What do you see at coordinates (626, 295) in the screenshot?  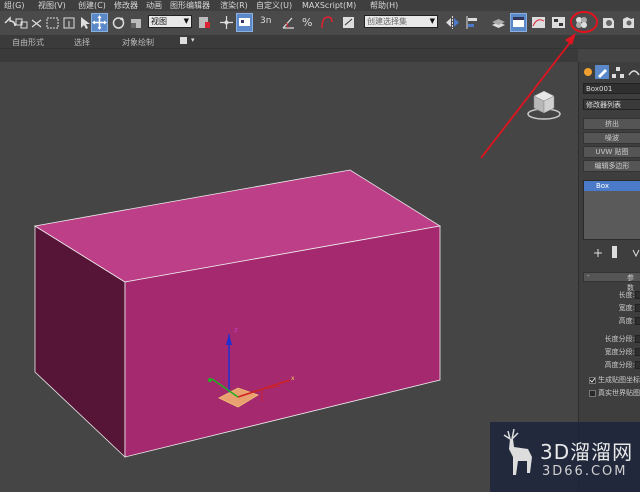 I see `length-label: 长度:` at bounding box center [626, 295].